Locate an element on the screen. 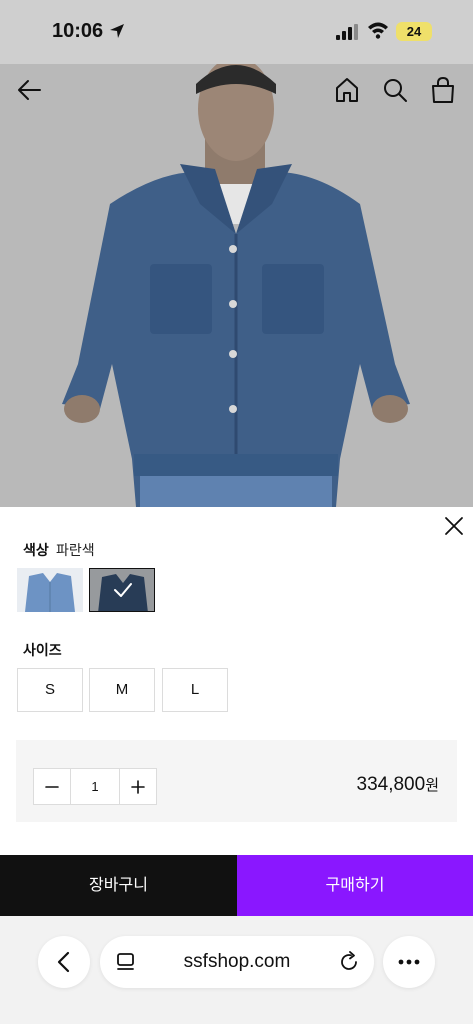 The image size is (473, 1024). more-options-button is located at coordinates (409, 962).